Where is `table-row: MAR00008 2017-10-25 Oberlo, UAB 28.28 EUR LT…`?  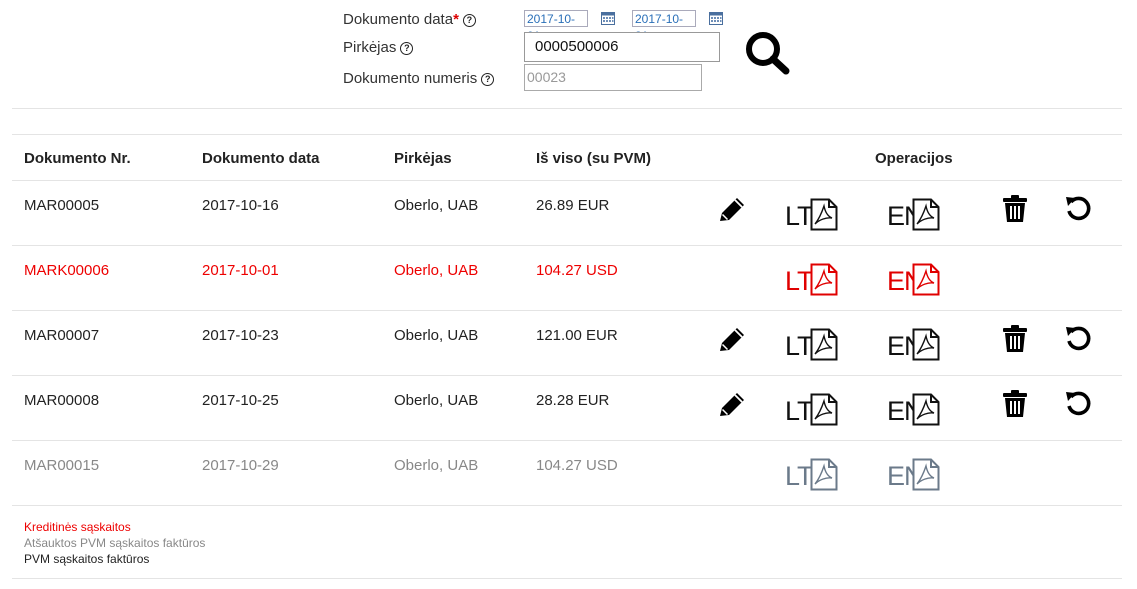 table-row: MAR00008 2017-10-25 Oberlo, UAB 28.28 EUR LT… is located at coordinates (567, 408).